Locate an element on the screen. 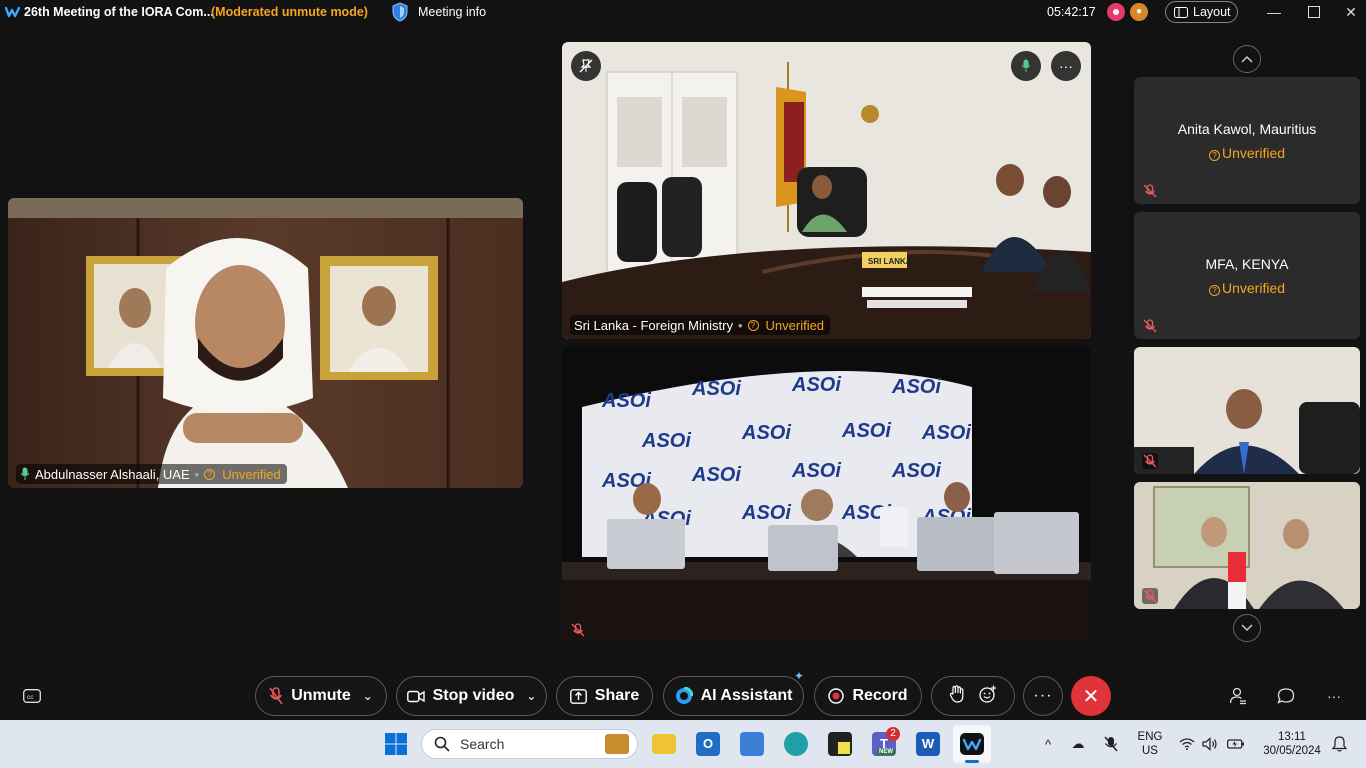 The image size is (1366, 768). minimize-button: — is located at coordinates (1274, 12).